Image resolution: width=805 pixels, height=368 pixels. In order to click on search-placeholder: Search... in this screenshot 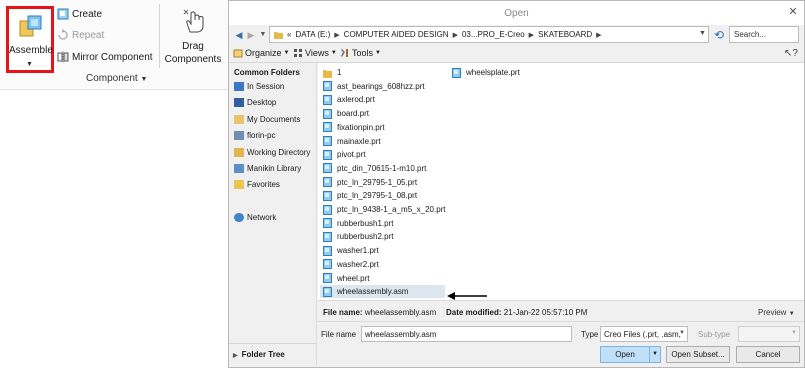, I will do `click(750, 34)`.